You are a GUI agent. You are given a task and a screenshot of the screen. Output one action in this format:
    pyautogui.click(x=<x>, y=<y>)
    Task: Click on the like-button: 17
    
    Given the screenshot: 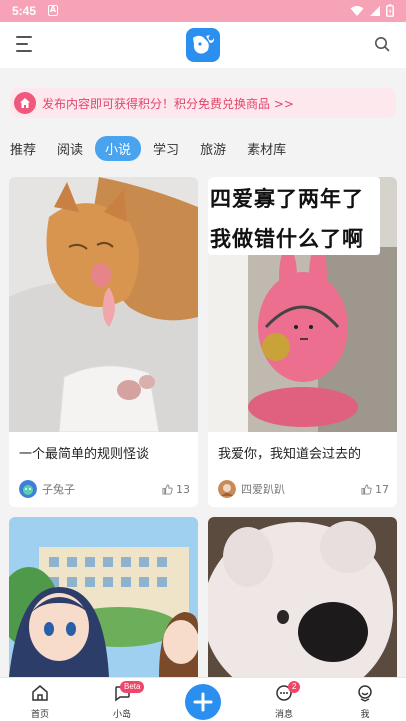 What is the action you would take?
    pyautogui.click(x=375, y=489)
    